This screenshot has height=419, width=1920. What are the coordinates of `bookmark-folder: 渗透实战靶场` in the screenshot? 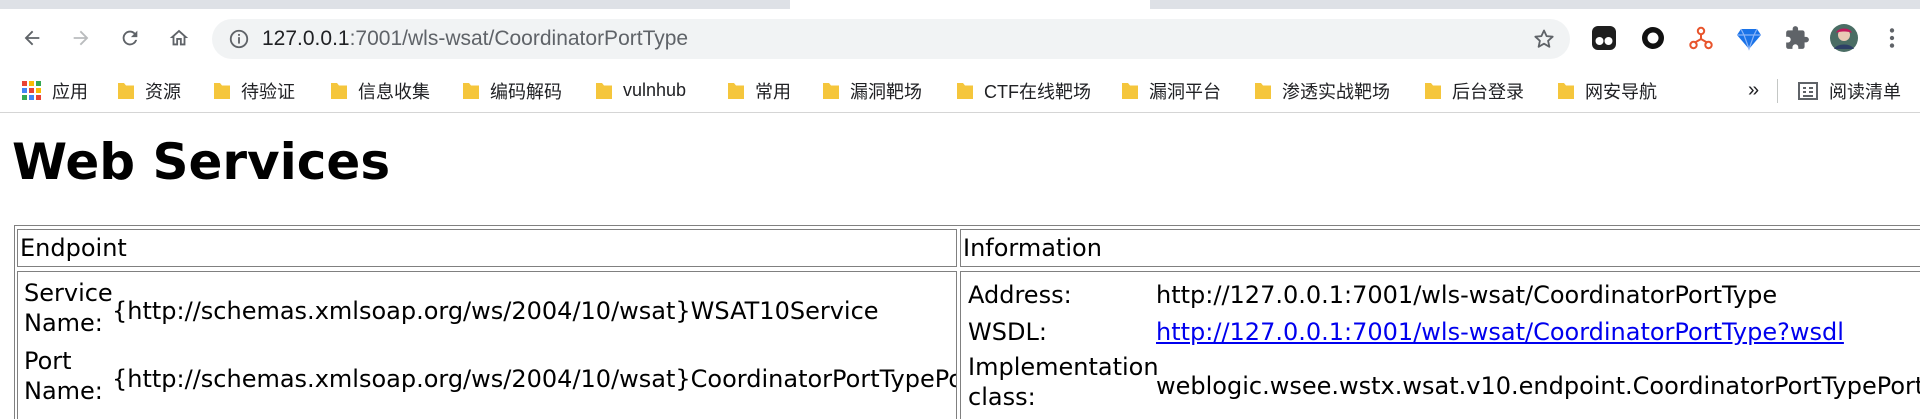 It's located at (1322, 90).